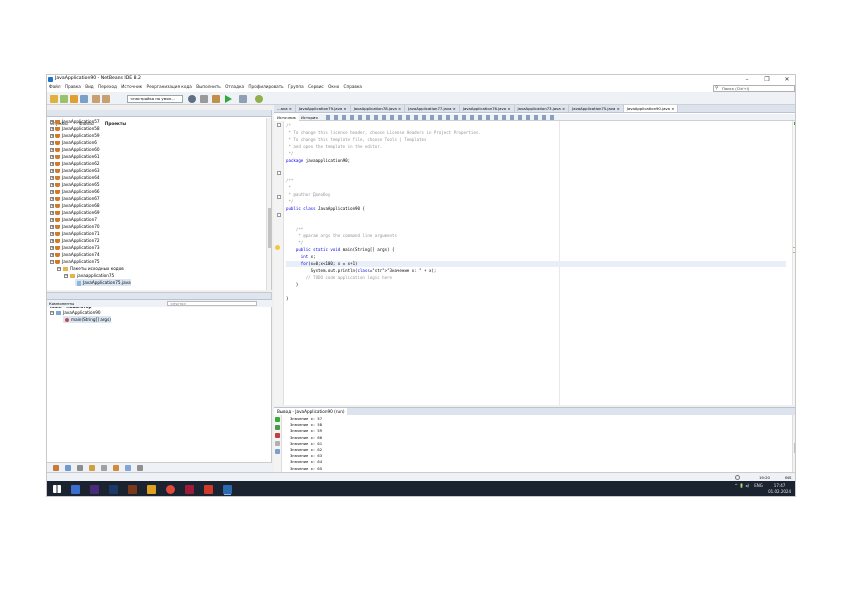  What do you see at coordinates (277, 427) in the screenshot?
I see `rerun-params-icon` at bounding box center [277, 427].